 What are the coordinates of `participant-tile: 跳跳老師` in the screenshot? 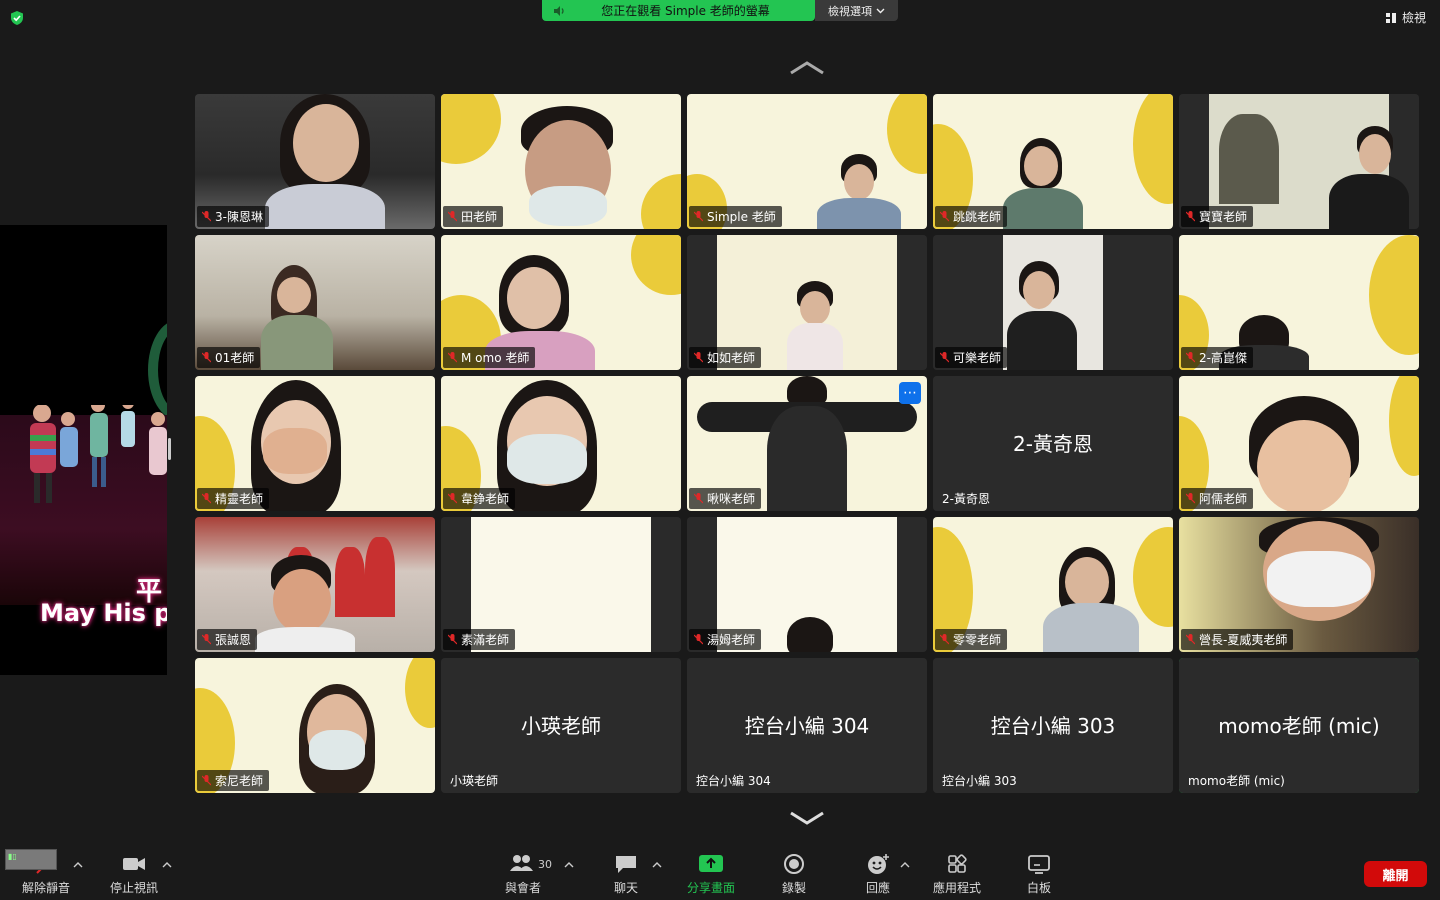 It's located at (1053, 161).